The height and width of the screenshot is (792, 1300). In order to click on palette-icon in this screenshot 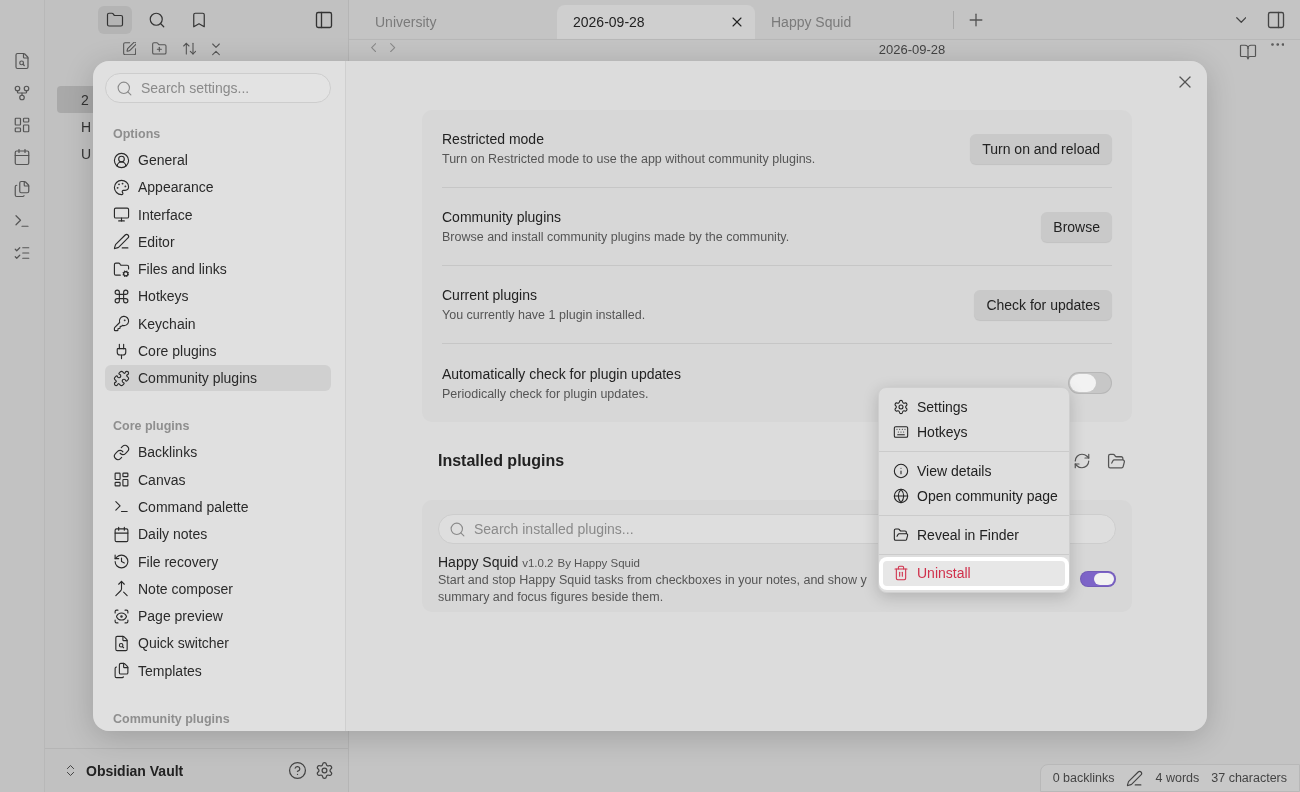, I will do `click(121, 187)`.